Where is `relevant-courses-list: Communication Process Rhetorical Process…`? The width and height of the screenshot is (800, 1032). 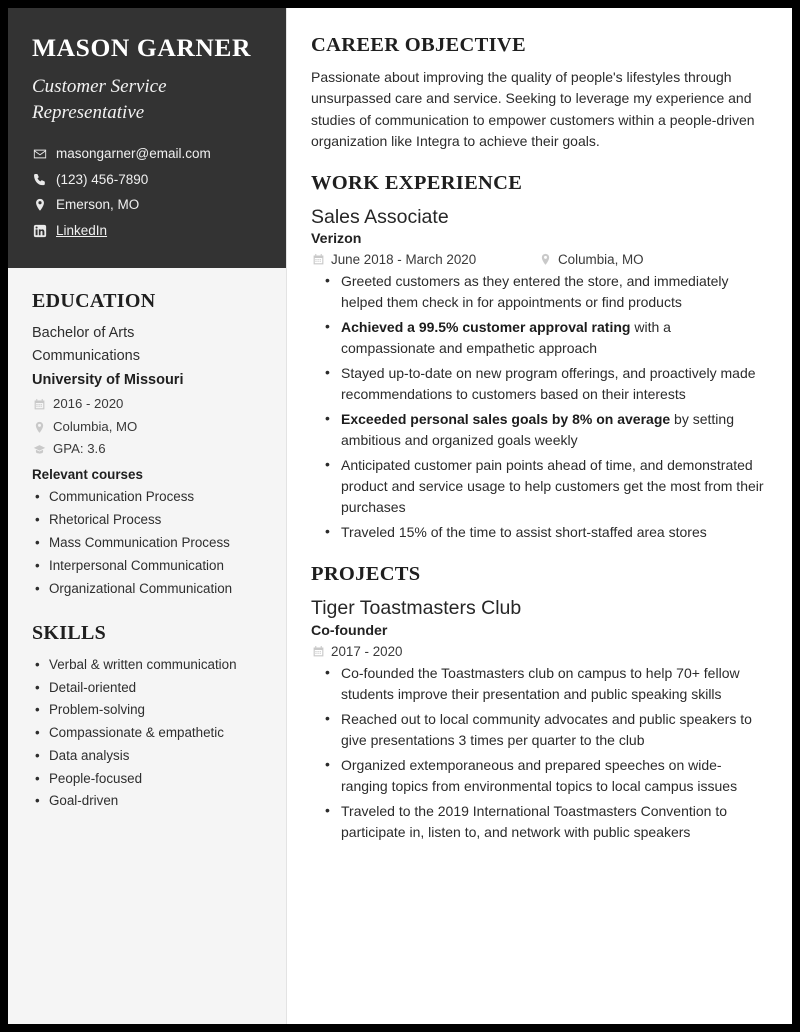
relevant-courses-list: Communication Process Rhetorical Process… is located at coordinates (147, 542).